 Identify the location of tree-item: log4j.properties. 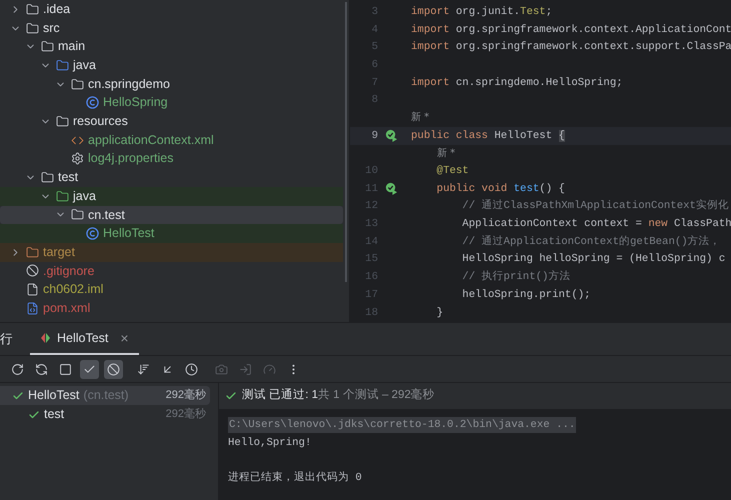
(171, 159).